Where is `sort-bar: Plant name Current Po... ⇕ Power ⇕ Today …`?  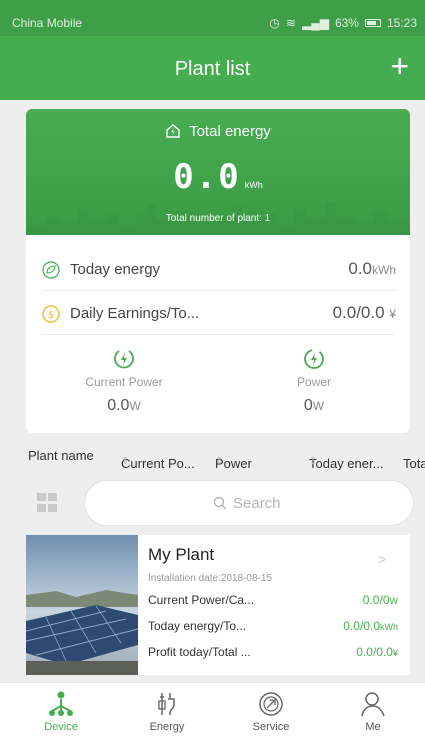
sort-bar: Plant name Current Po... ⇕ Power ⇕ Today … is located at coordinates (212, 455).